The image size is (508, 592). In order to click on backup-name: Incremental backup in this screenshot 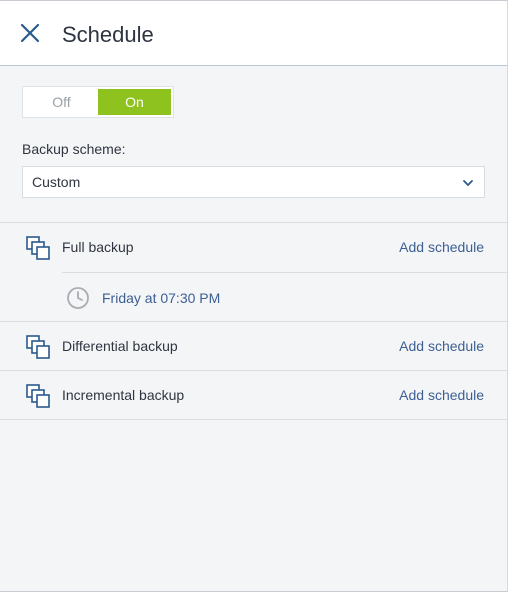, I will do `click(123, 395)`.